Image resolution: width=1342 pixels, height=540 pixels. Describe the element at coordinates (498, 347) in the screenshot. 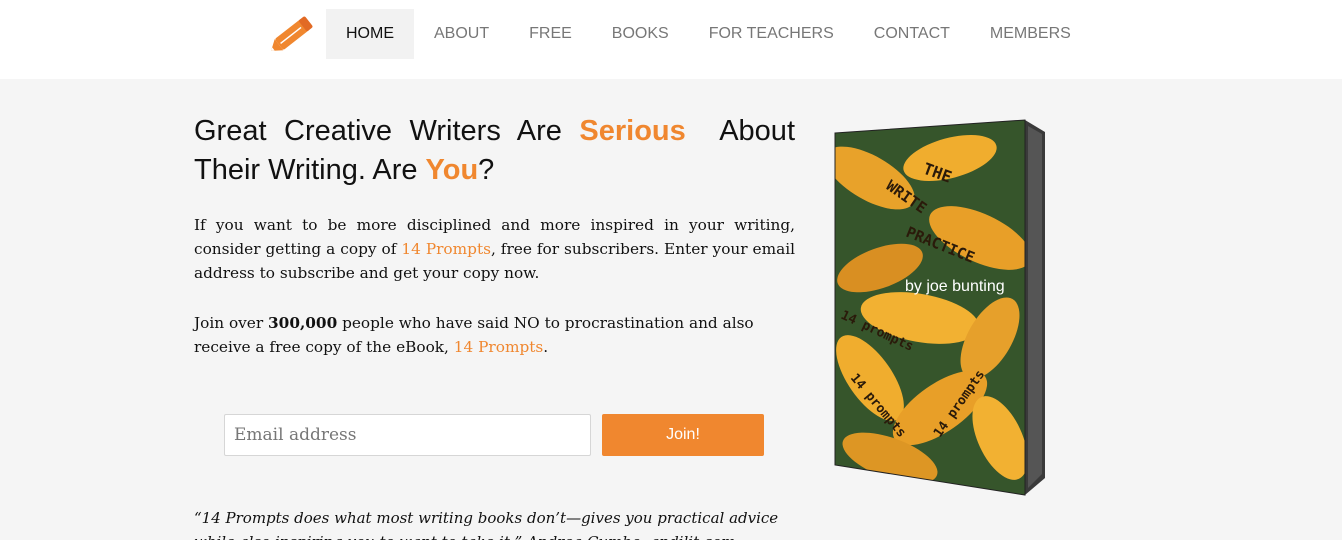

I see `prompts-ebook-link: 14 Prompts` at that location.